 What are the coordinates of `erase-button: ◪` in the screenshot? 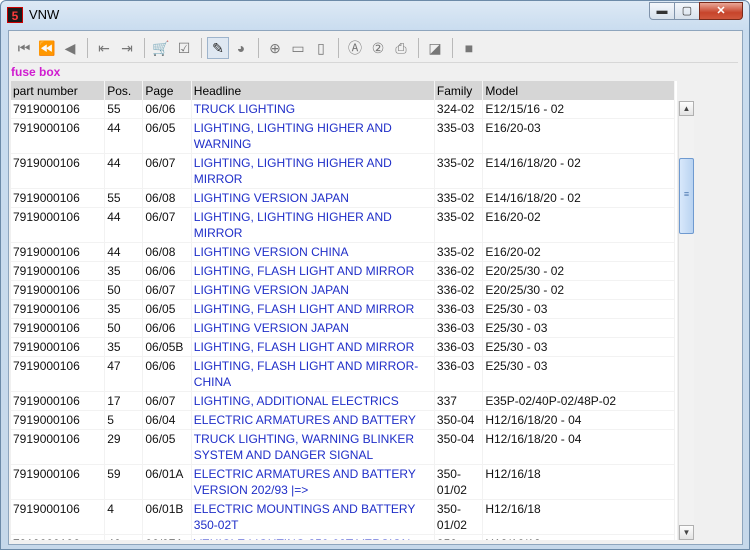 It's located at (435, 48).